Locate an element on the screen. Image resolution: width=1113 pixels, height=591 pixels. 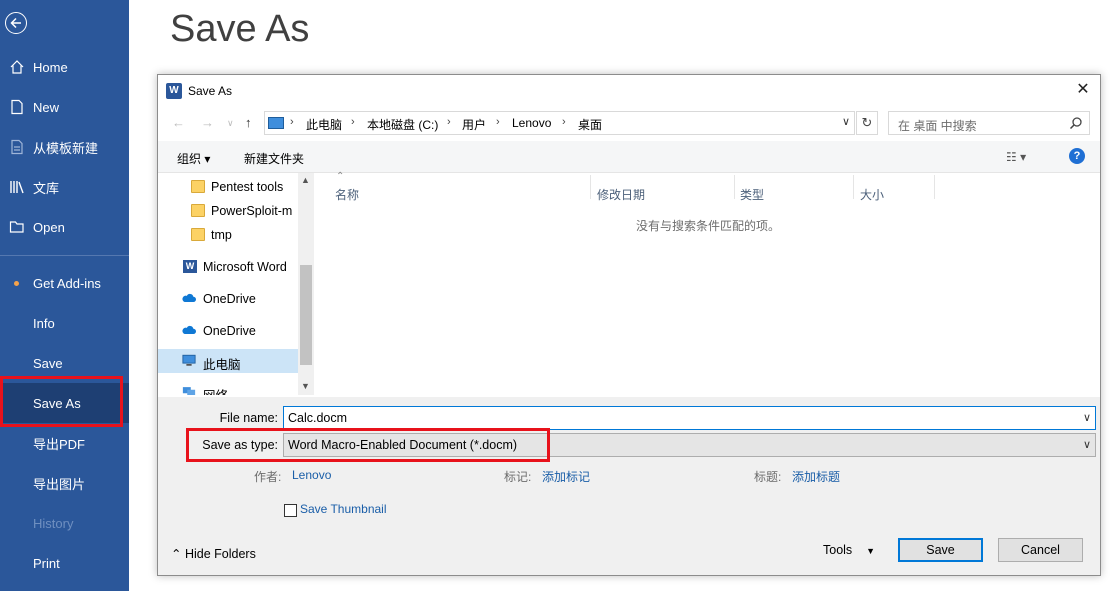
nav-library: 文库 is located at coordinates (64, 187).